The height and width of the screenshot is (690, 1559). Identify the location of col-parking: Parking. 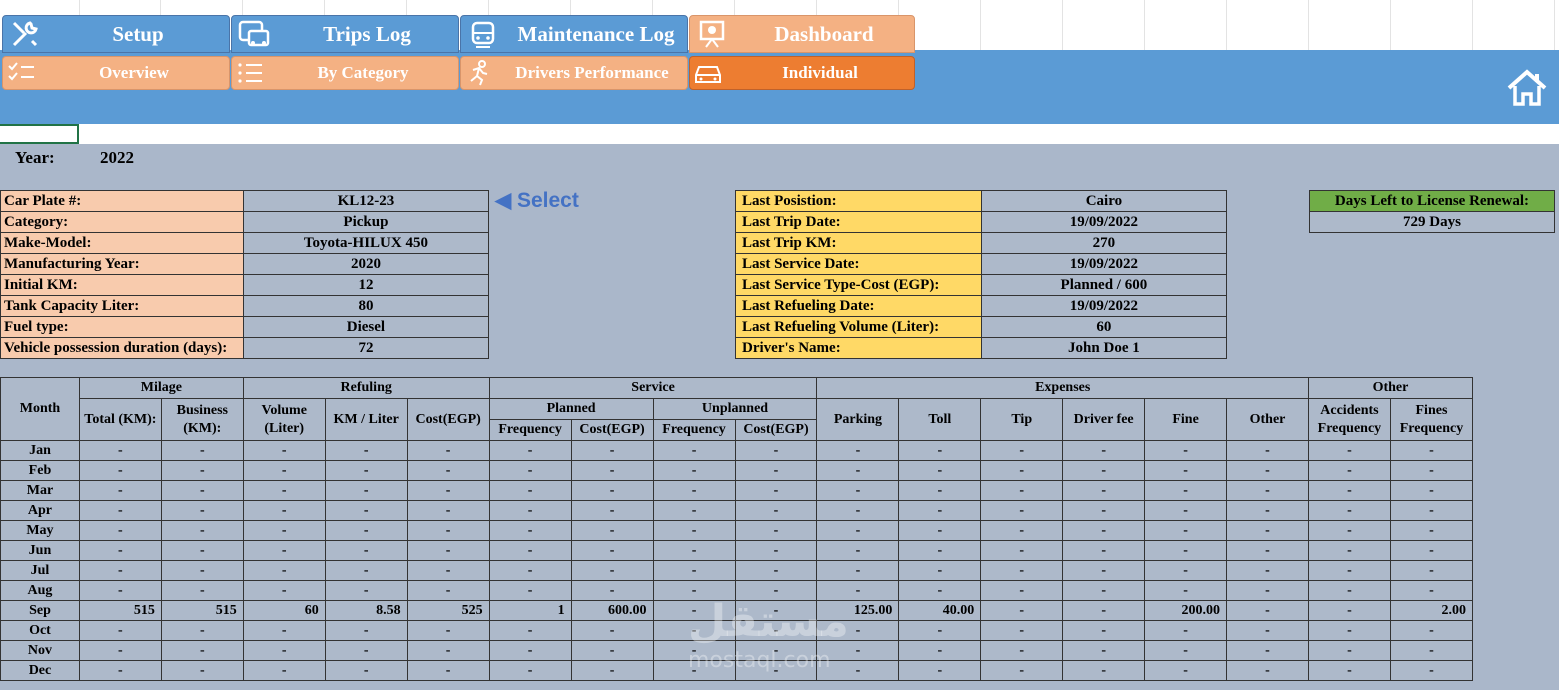
(858, 419).